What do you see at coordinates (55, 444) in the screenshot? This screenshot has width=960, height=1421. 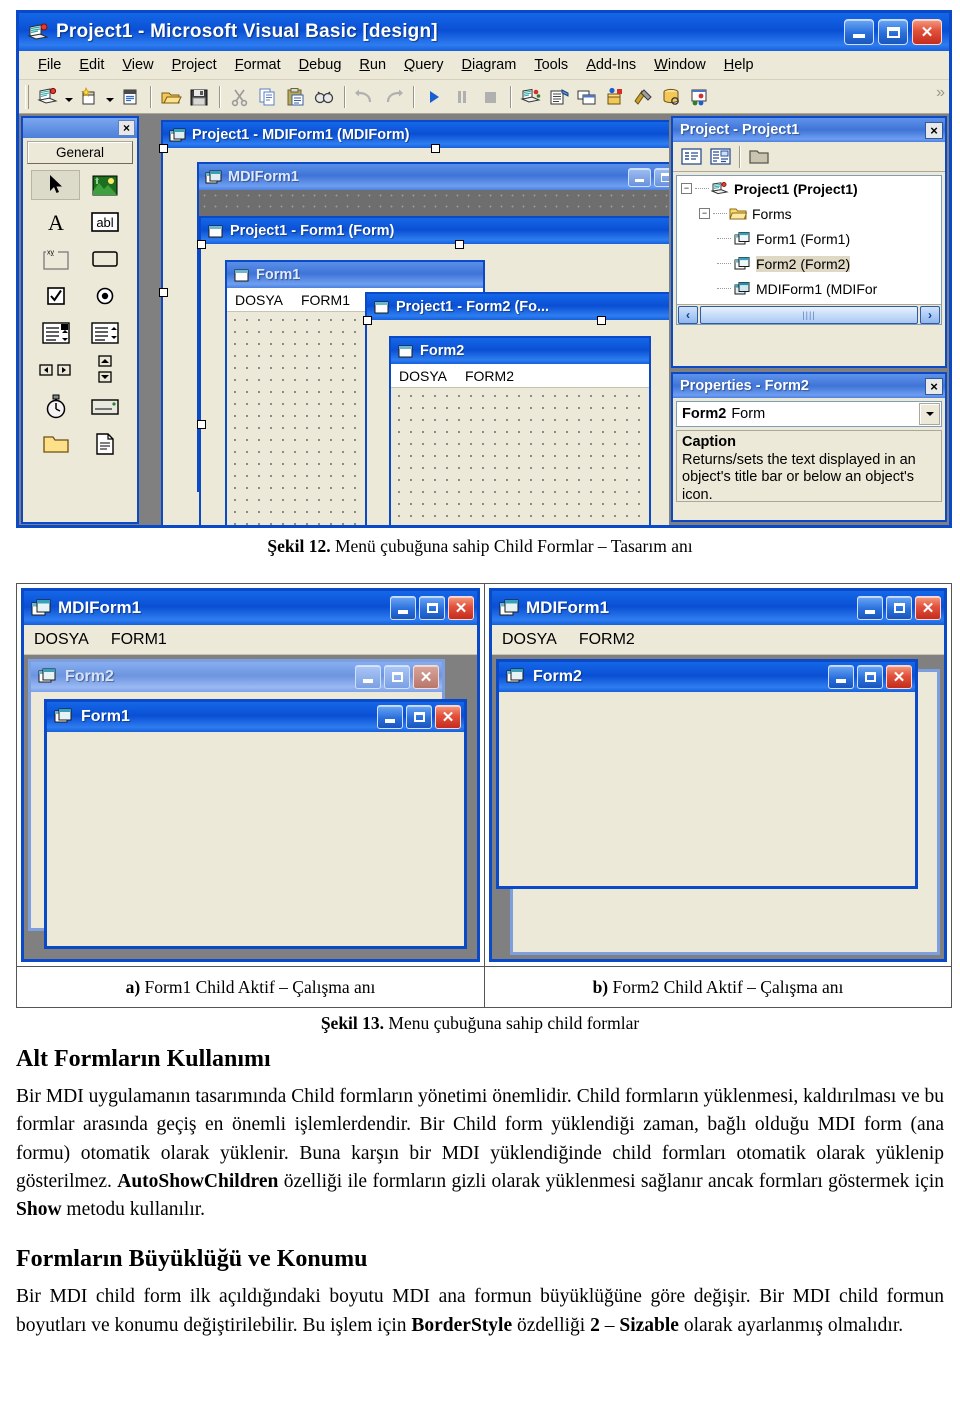 I see `dirlistbox-icon` at bounding box center [55, 444].